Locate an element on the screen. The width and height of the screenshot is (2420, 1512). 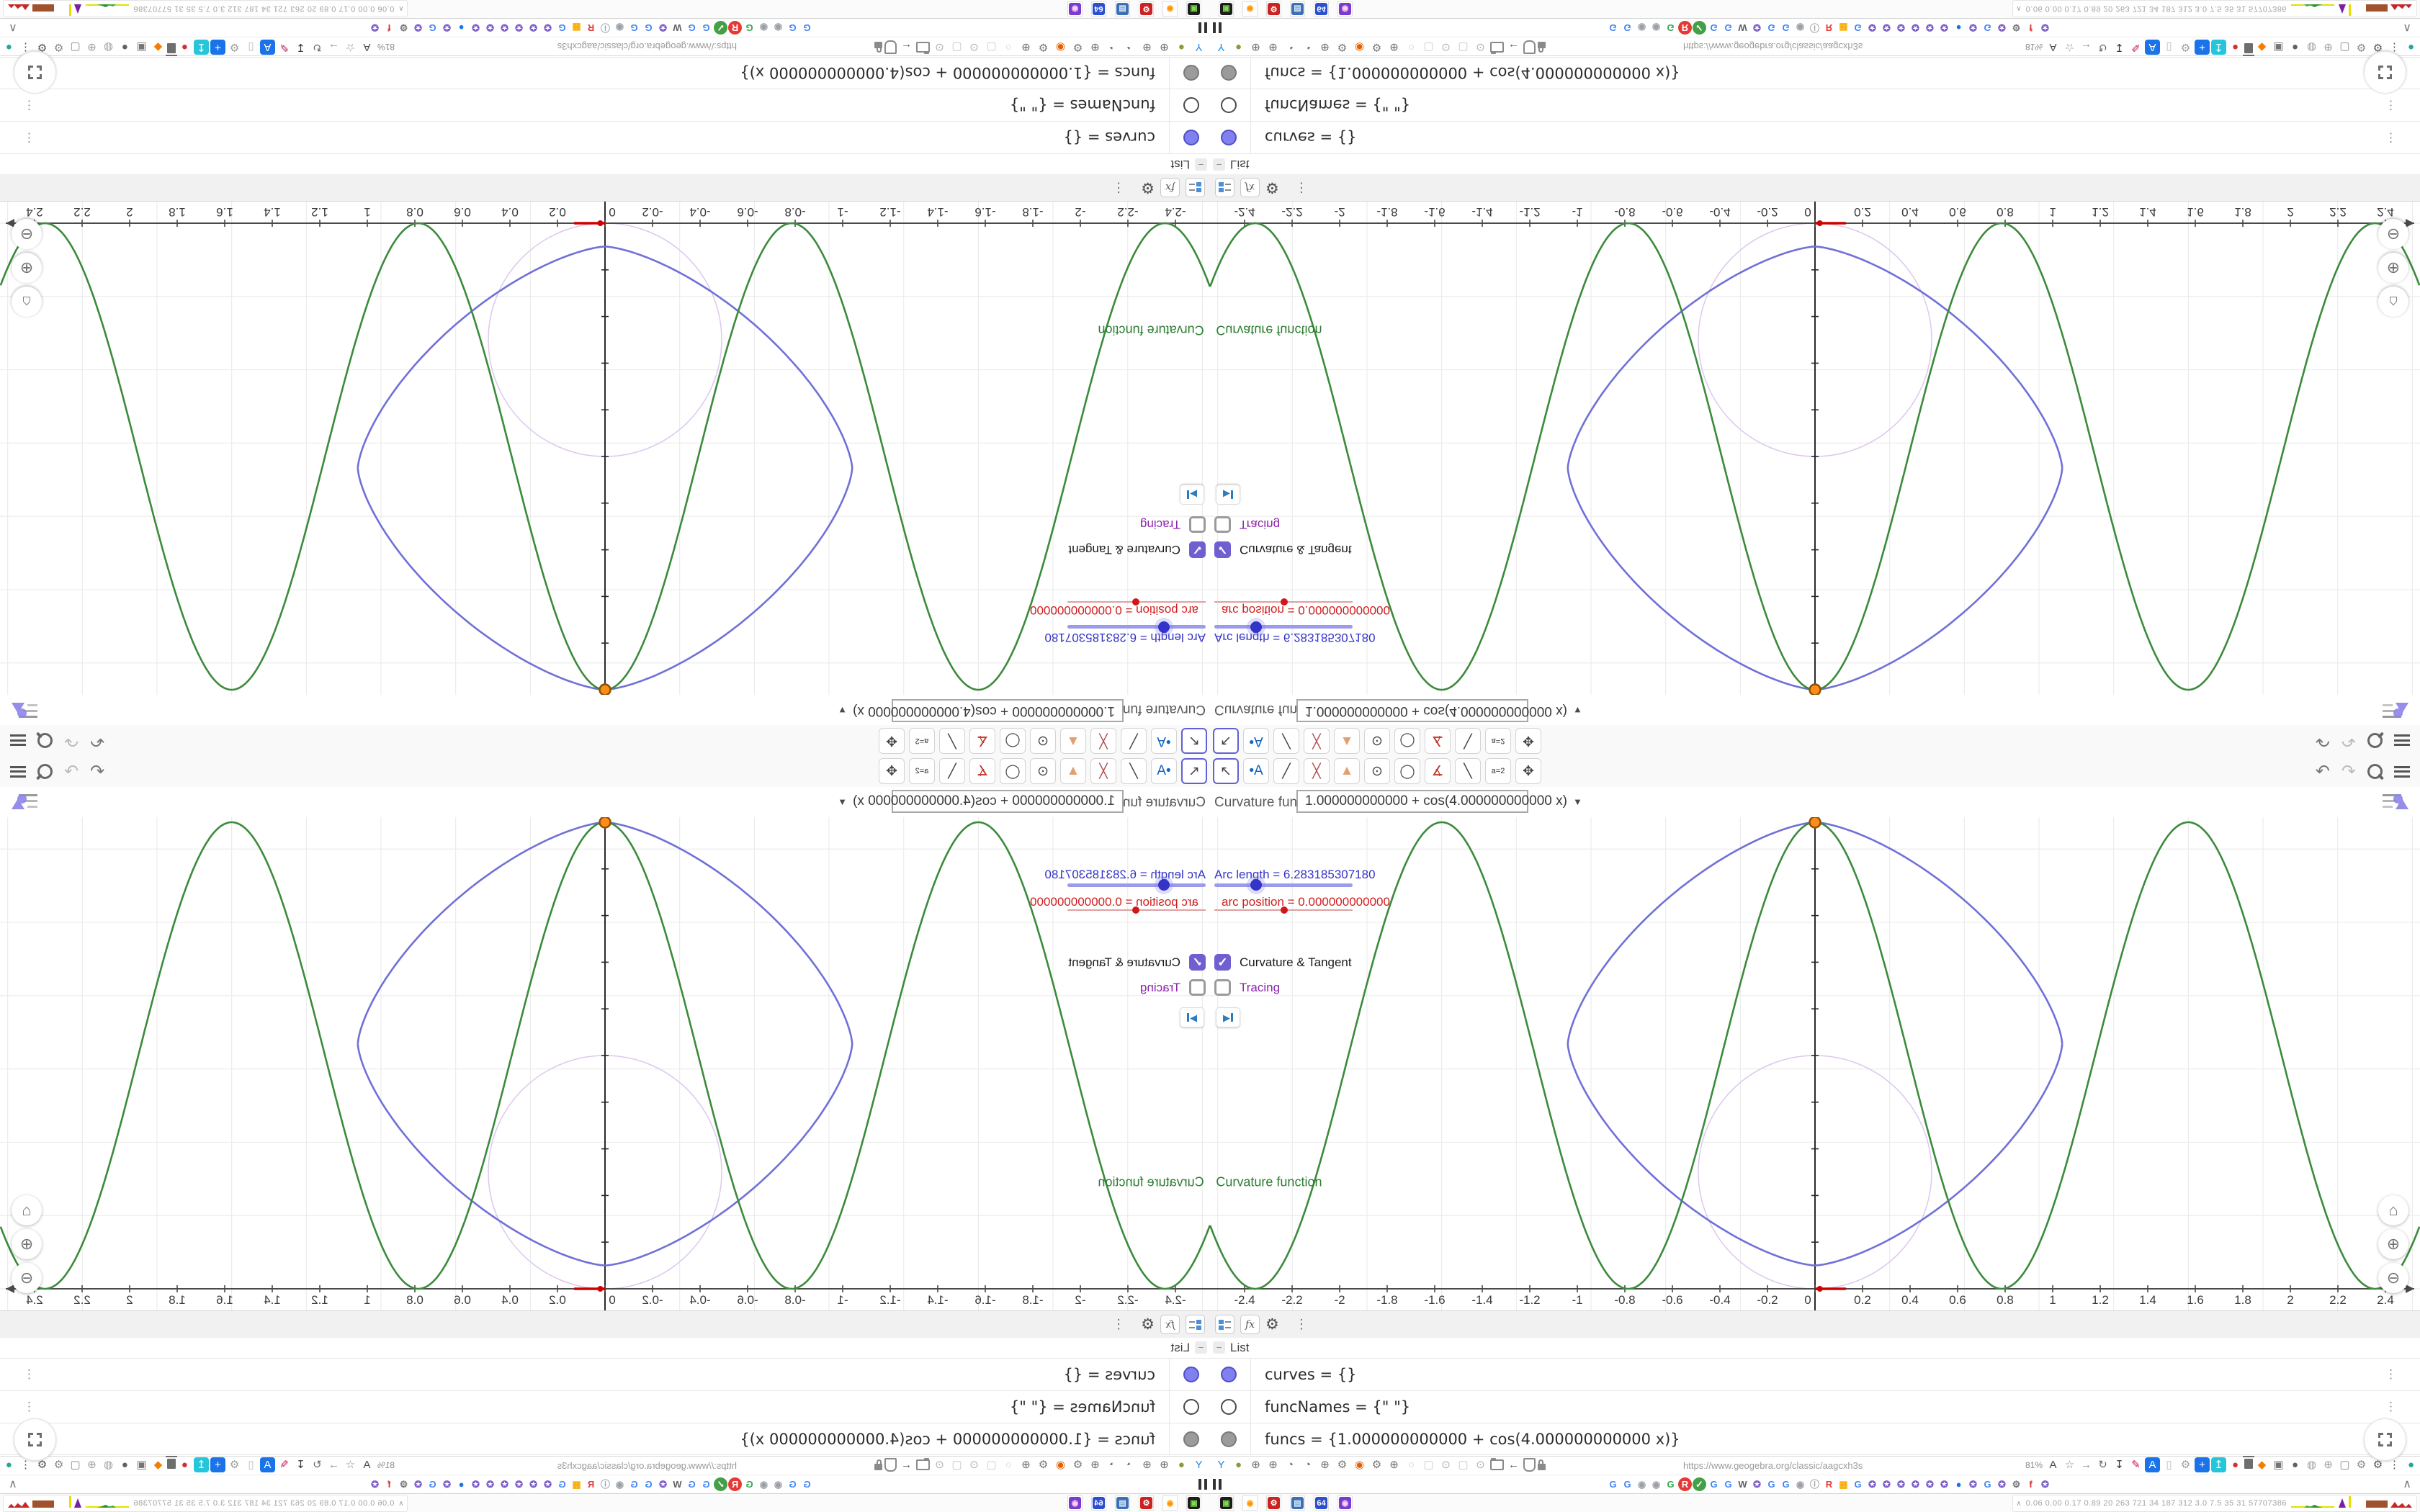
download-icon: ↧ is located at coordinates (300, 1464).